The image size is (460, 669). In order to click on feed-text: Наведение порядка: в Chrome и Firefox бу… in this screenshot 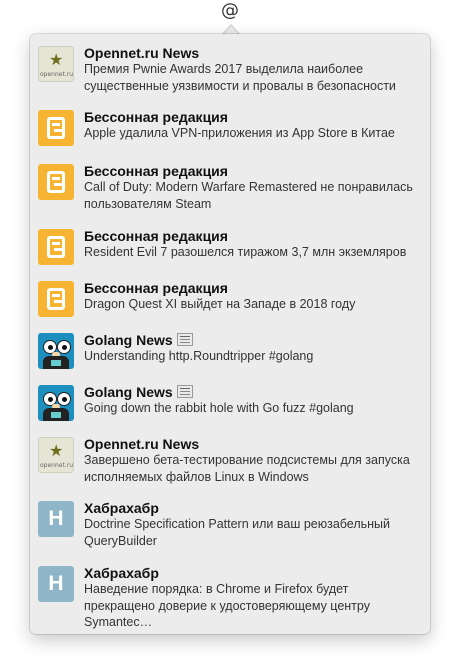, I will do `click(227, 605)`.